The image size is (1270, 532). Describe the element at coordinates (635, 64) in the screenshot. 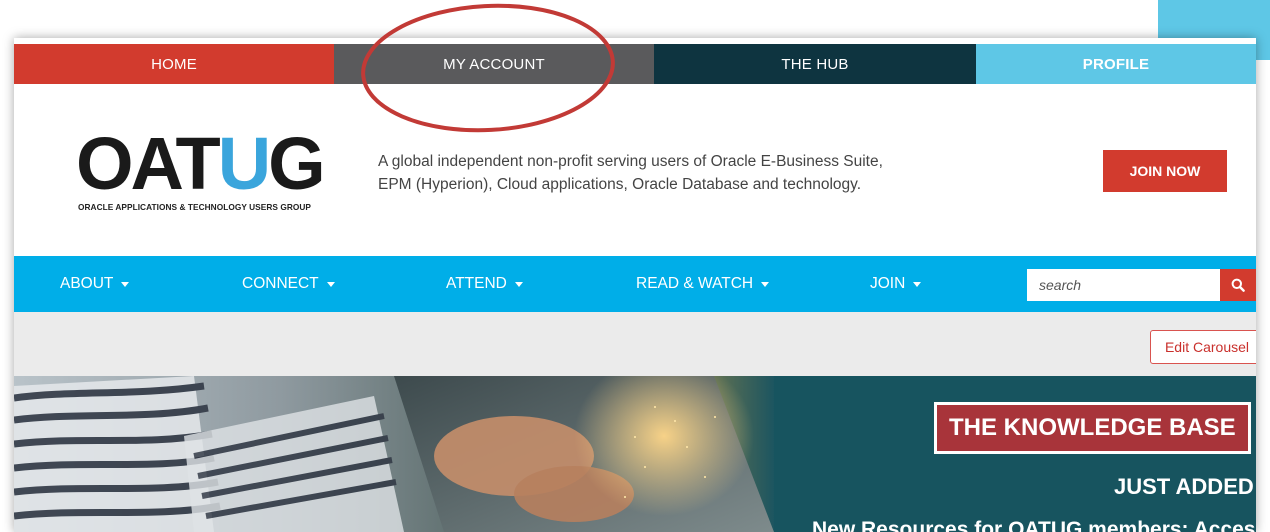

I see `top-tab-bar: HOME MY ACCOUNT THE HUB PROFILE` at that location.